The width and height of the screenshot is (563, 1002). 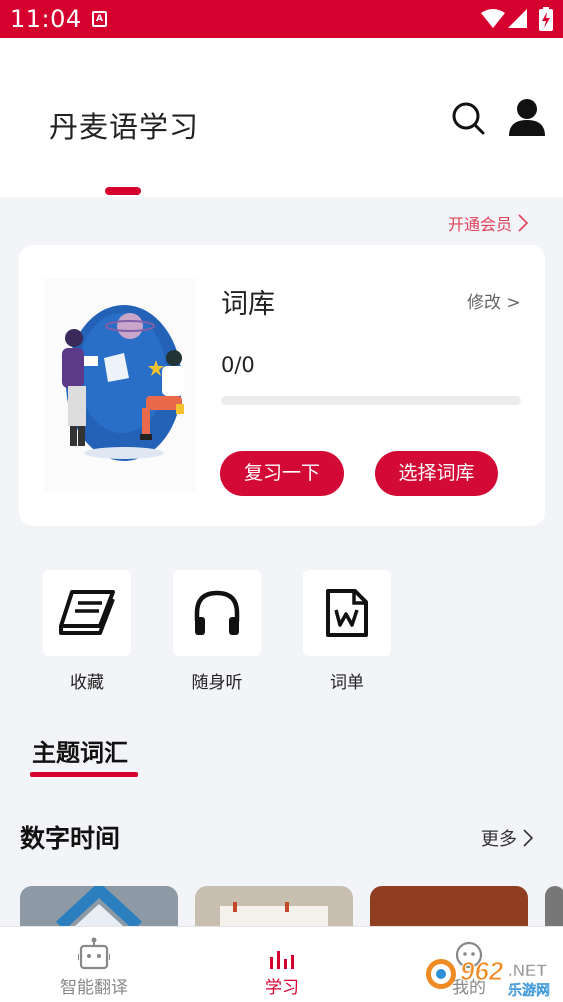 I want to click on tab-topic-vocabulary: 主题词汇, so click(x=80, y=750).